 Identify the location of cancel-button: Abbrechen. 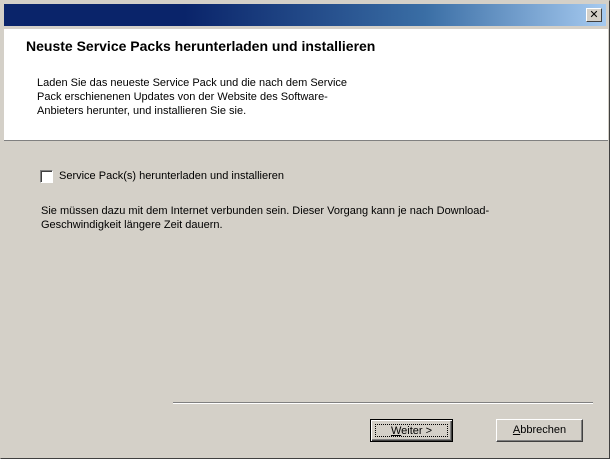
(539, 430).